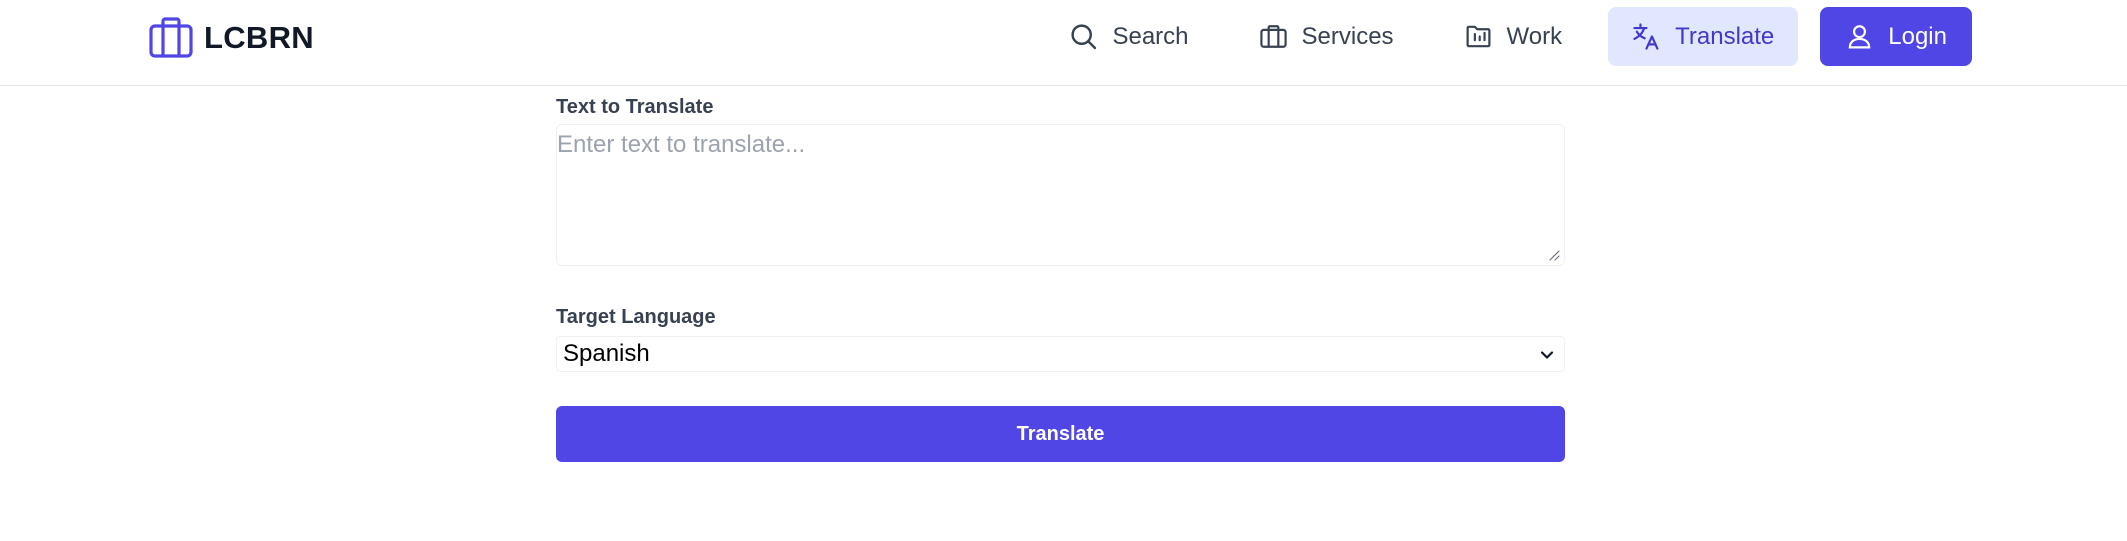 The height and width of the screenshot is (541, 2127). What do you see at coordinates (1860, 37) in the screenshot?
I see `user-icon` at bounding box center [1860, 37].